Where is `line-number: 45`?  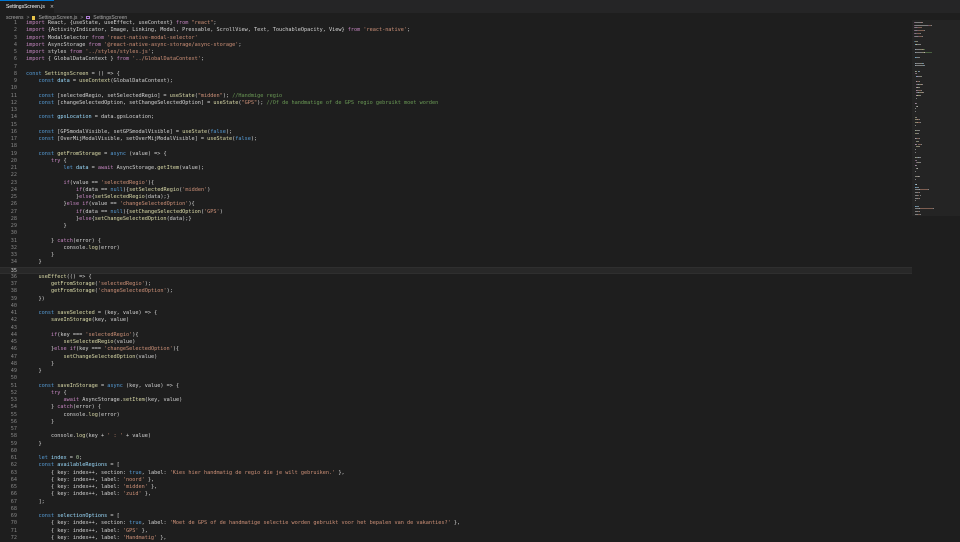
line-number: 45 is located at coordinates (8, 342).